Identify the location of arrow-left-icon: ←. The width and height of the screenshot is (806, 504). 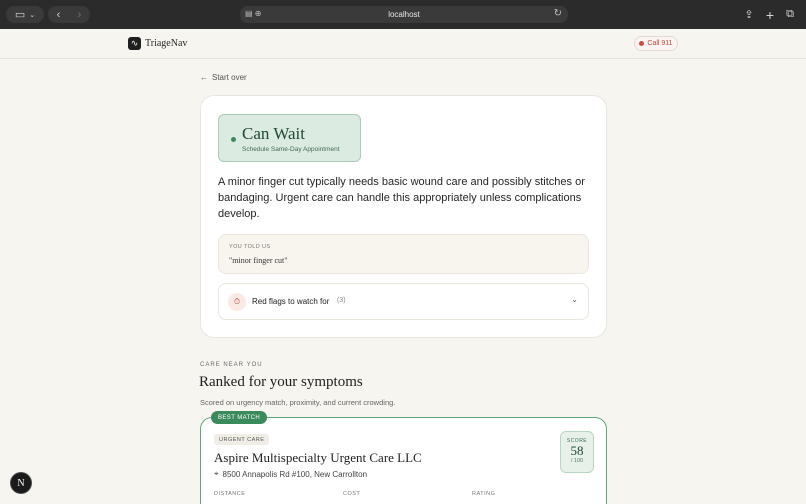
(204, 77).